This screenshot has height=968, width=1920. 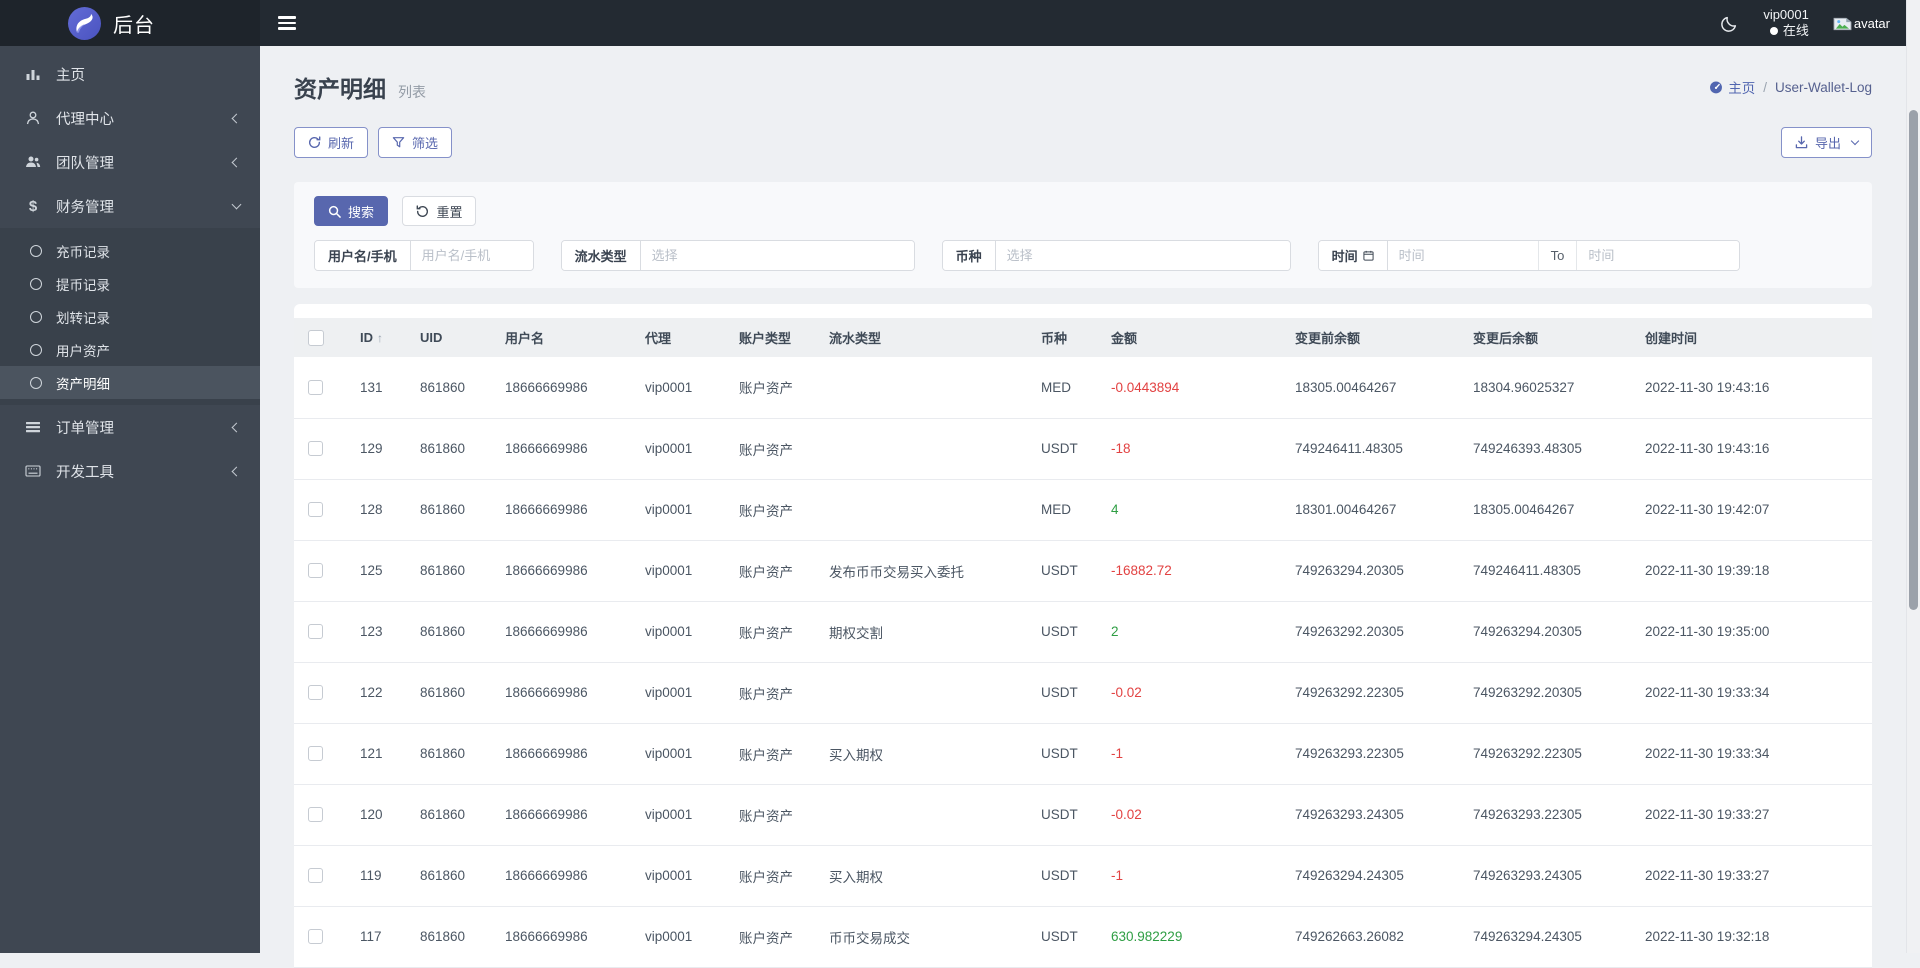 I want to click on sidebar-subitem: 资产明细, so click(x=130, y=382).